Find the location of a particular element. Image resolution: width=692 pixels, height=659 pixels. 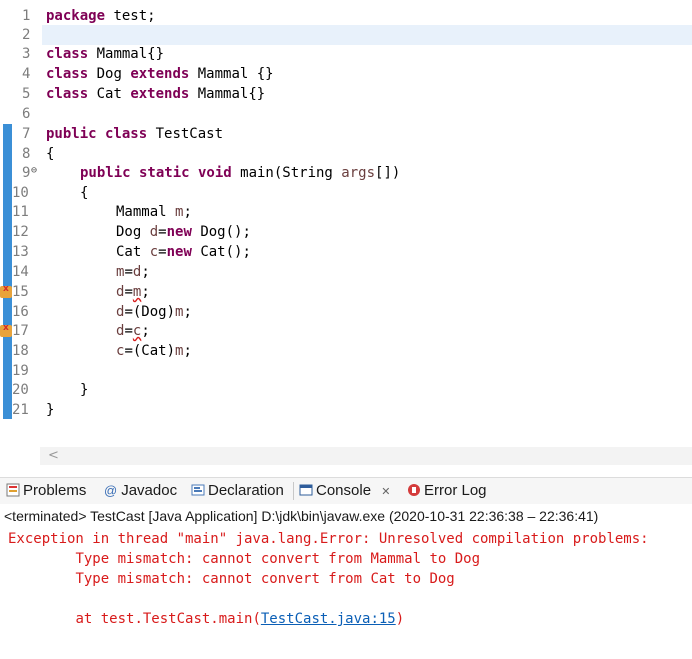

keyword: public static void is located at coordinates (156, 173).